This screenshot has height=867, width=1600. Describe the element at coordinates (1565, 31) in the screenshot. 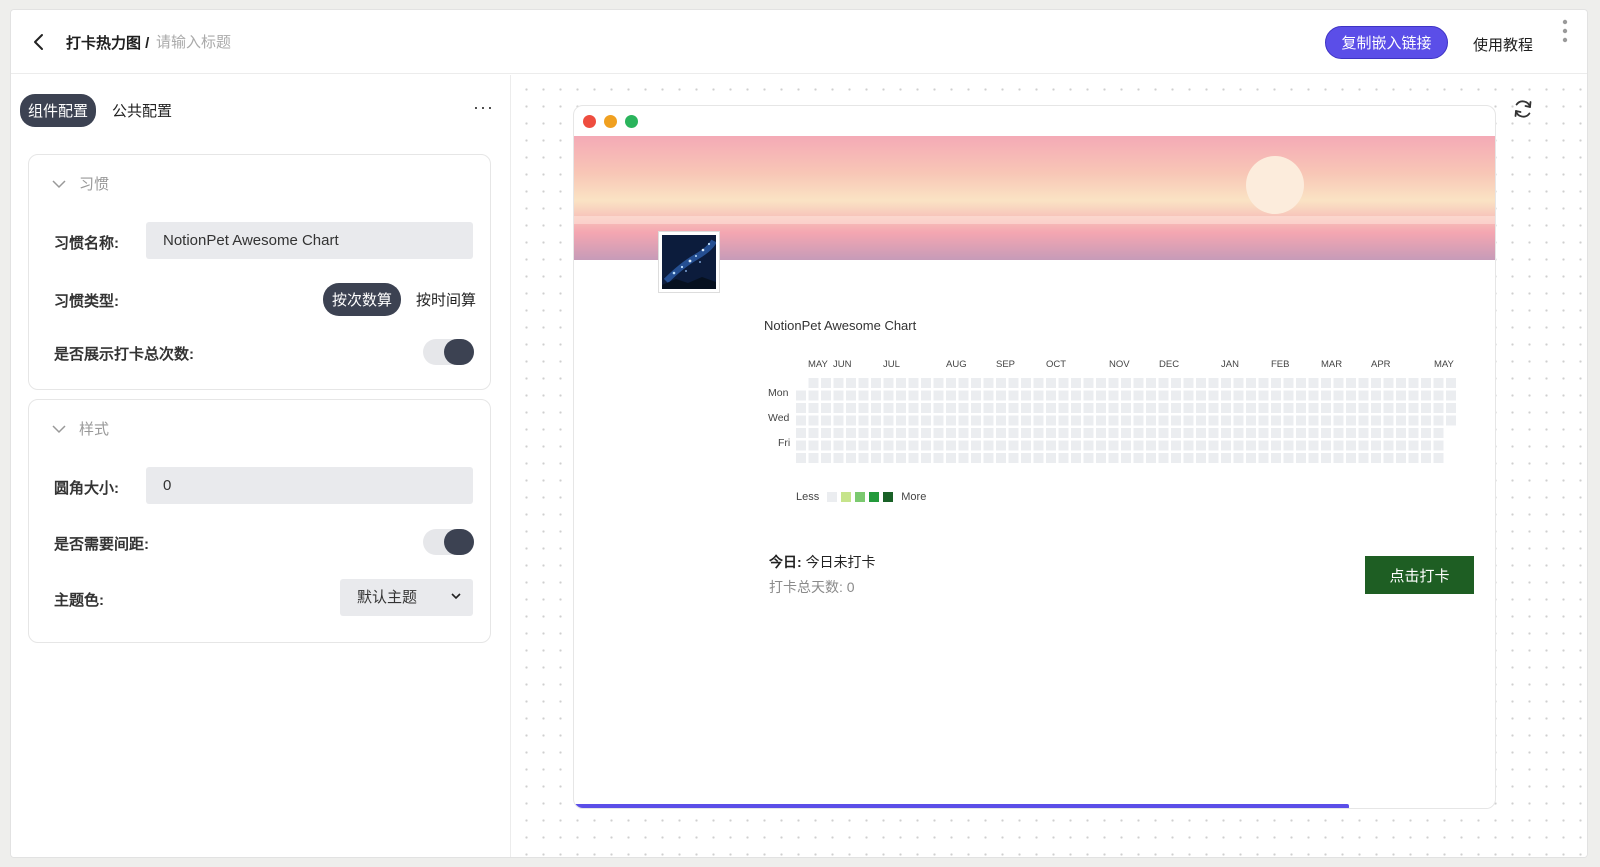

I see `scrollbar-handle` at that location.